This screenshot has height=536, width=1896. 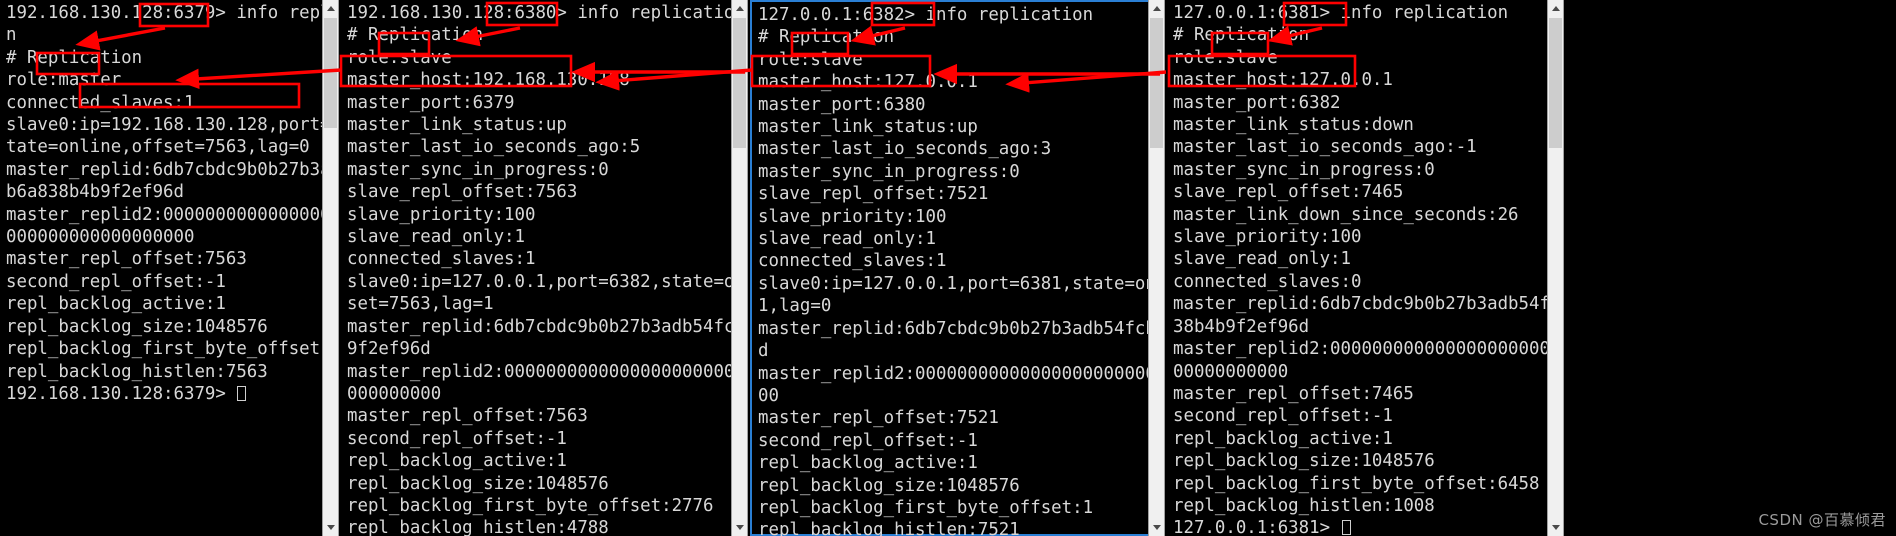 I want to click on terminal-line: 192.168.130.128:6379>, so click(x=164, y=394).